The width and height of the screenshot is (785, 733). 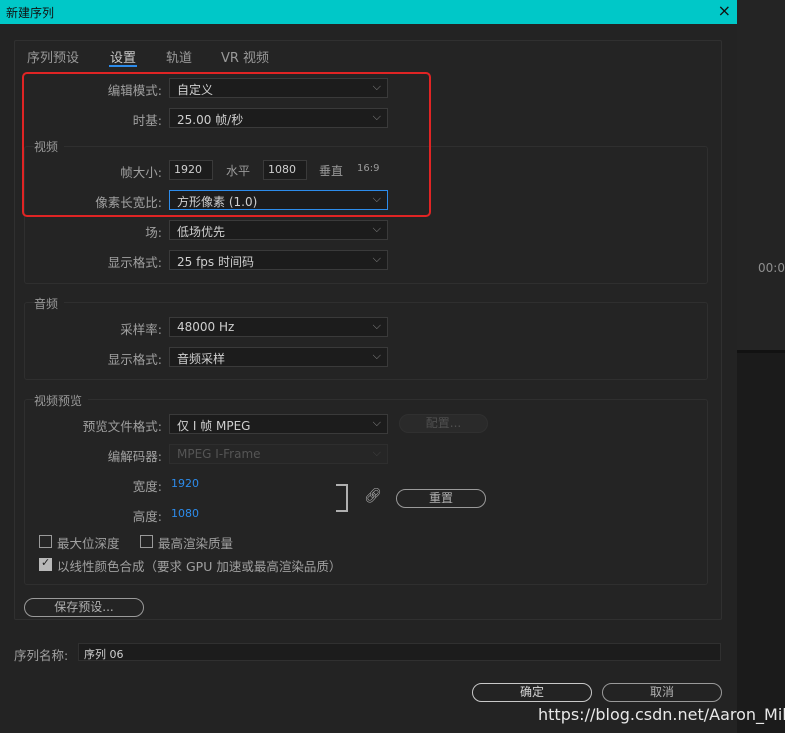 I want to click on watermark-text: https://blog.csdn.net/Aaron_Miller, so click(x=661, y=714).